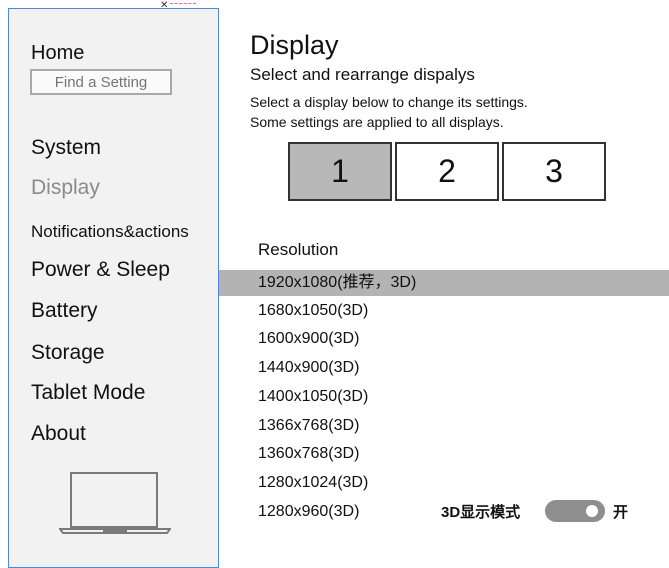 This screenshot has height=568, width=669. Describe the element at coordinates (481, 512) in the screenshot. I see `3d-mode-label: 3D显示模式` at that location.